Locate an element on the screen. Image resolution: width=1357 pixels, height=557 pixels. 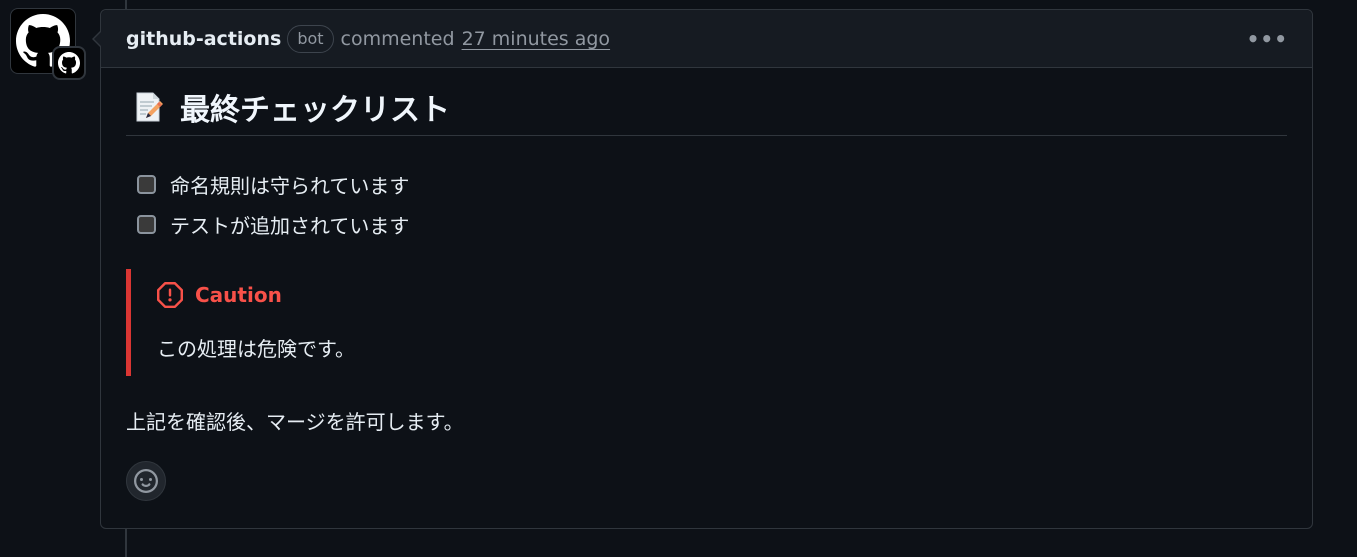
alert-title: Caution is located at coordinates (722, 295).